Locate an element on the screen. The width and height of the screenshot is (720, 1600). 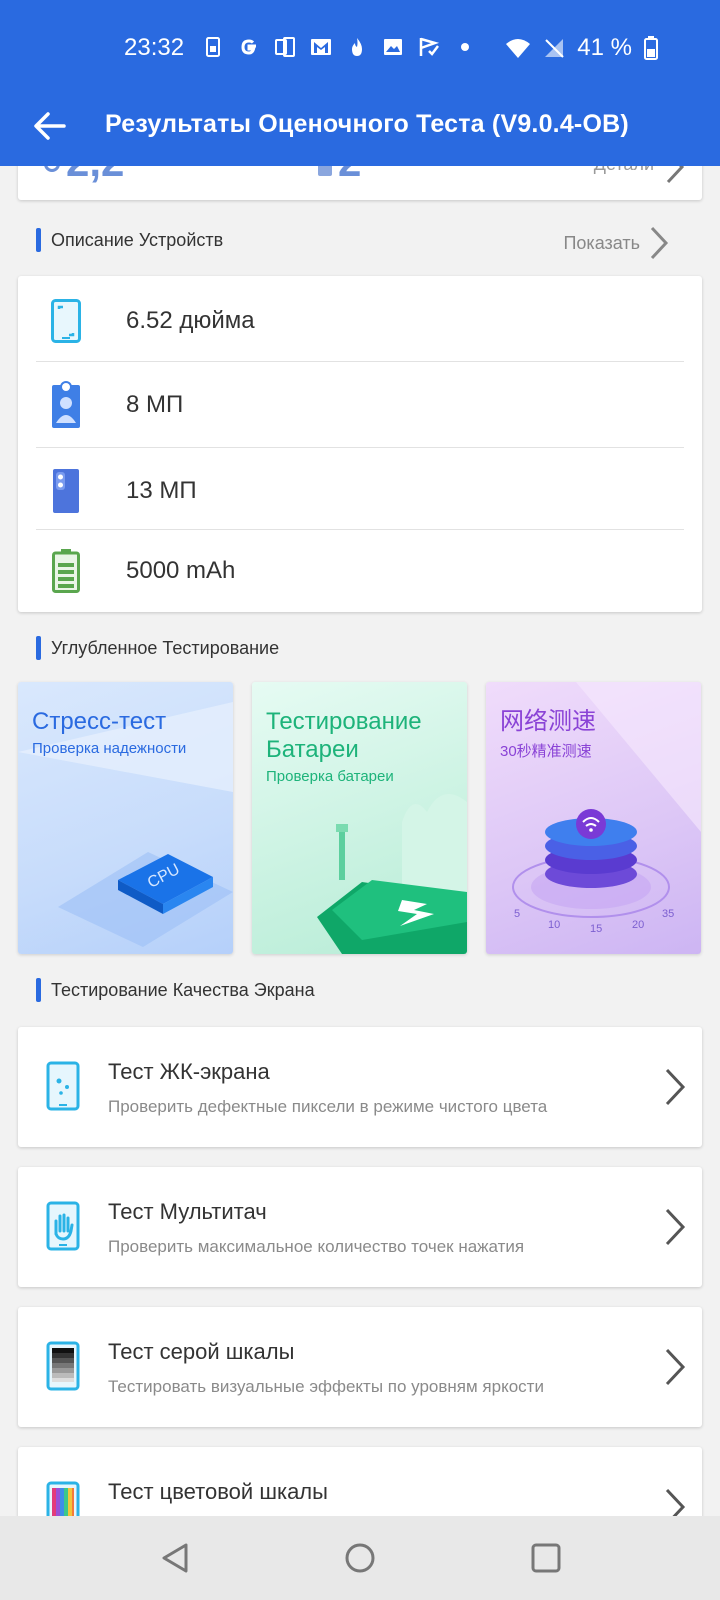
scale-label: 5 is located at coordinates (517, 914).